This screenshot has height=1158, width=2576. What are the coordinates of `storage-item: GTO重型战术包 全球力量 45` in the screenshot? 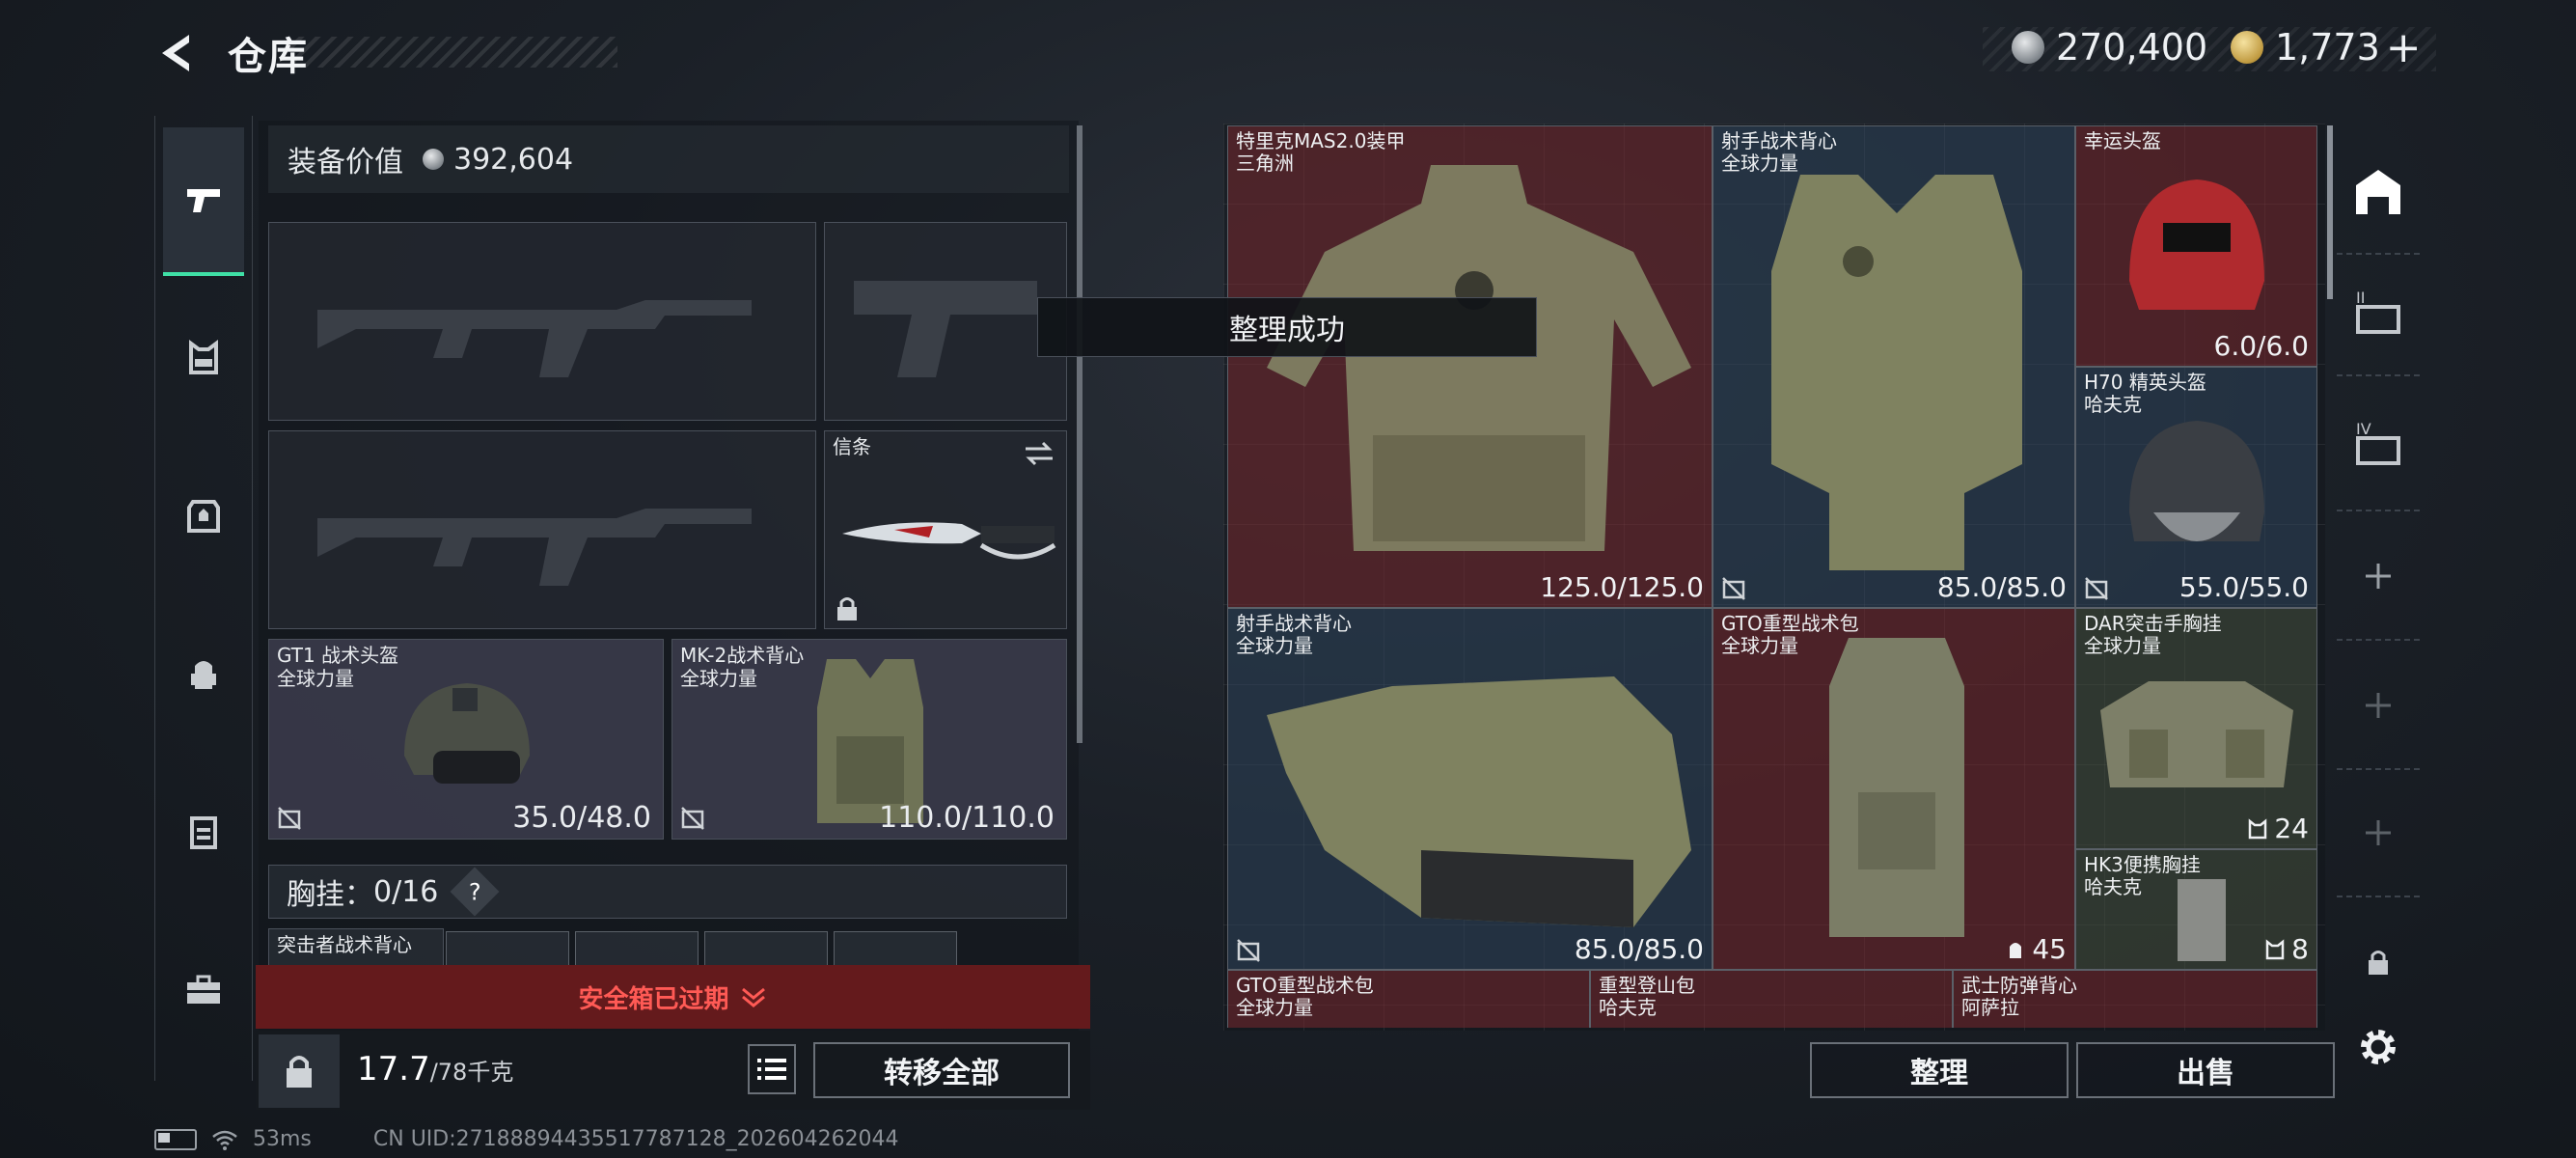 It's located at (1894, 789).